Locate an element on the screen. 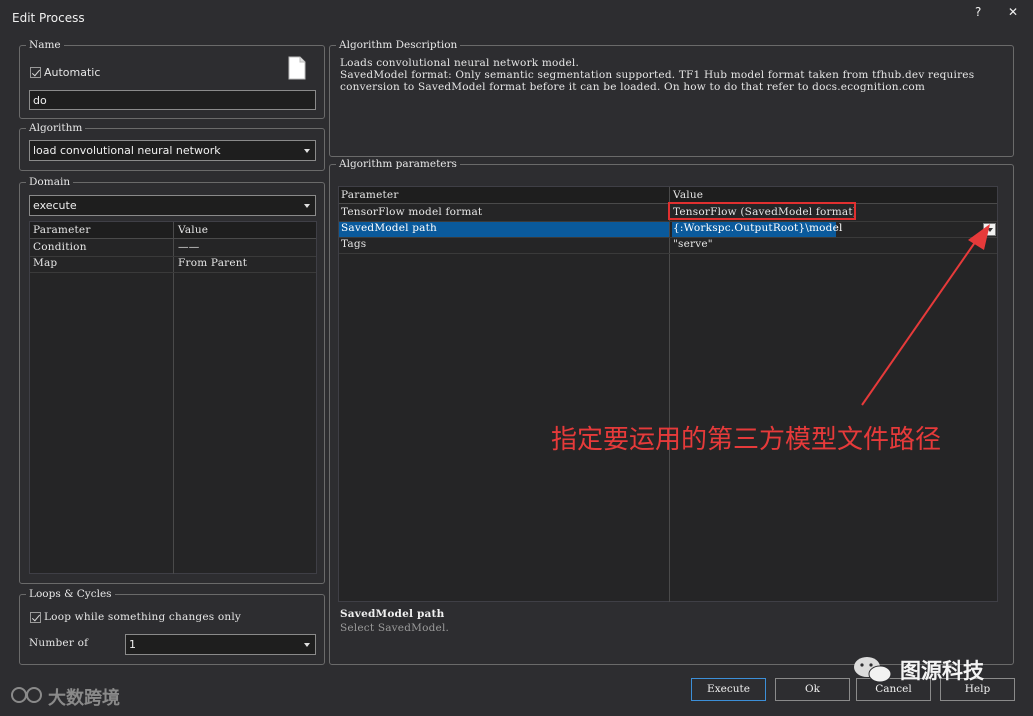 The height and width of the screenshot is (716, 1033). watermark-logo-icon is located at coordinates (26, 695).